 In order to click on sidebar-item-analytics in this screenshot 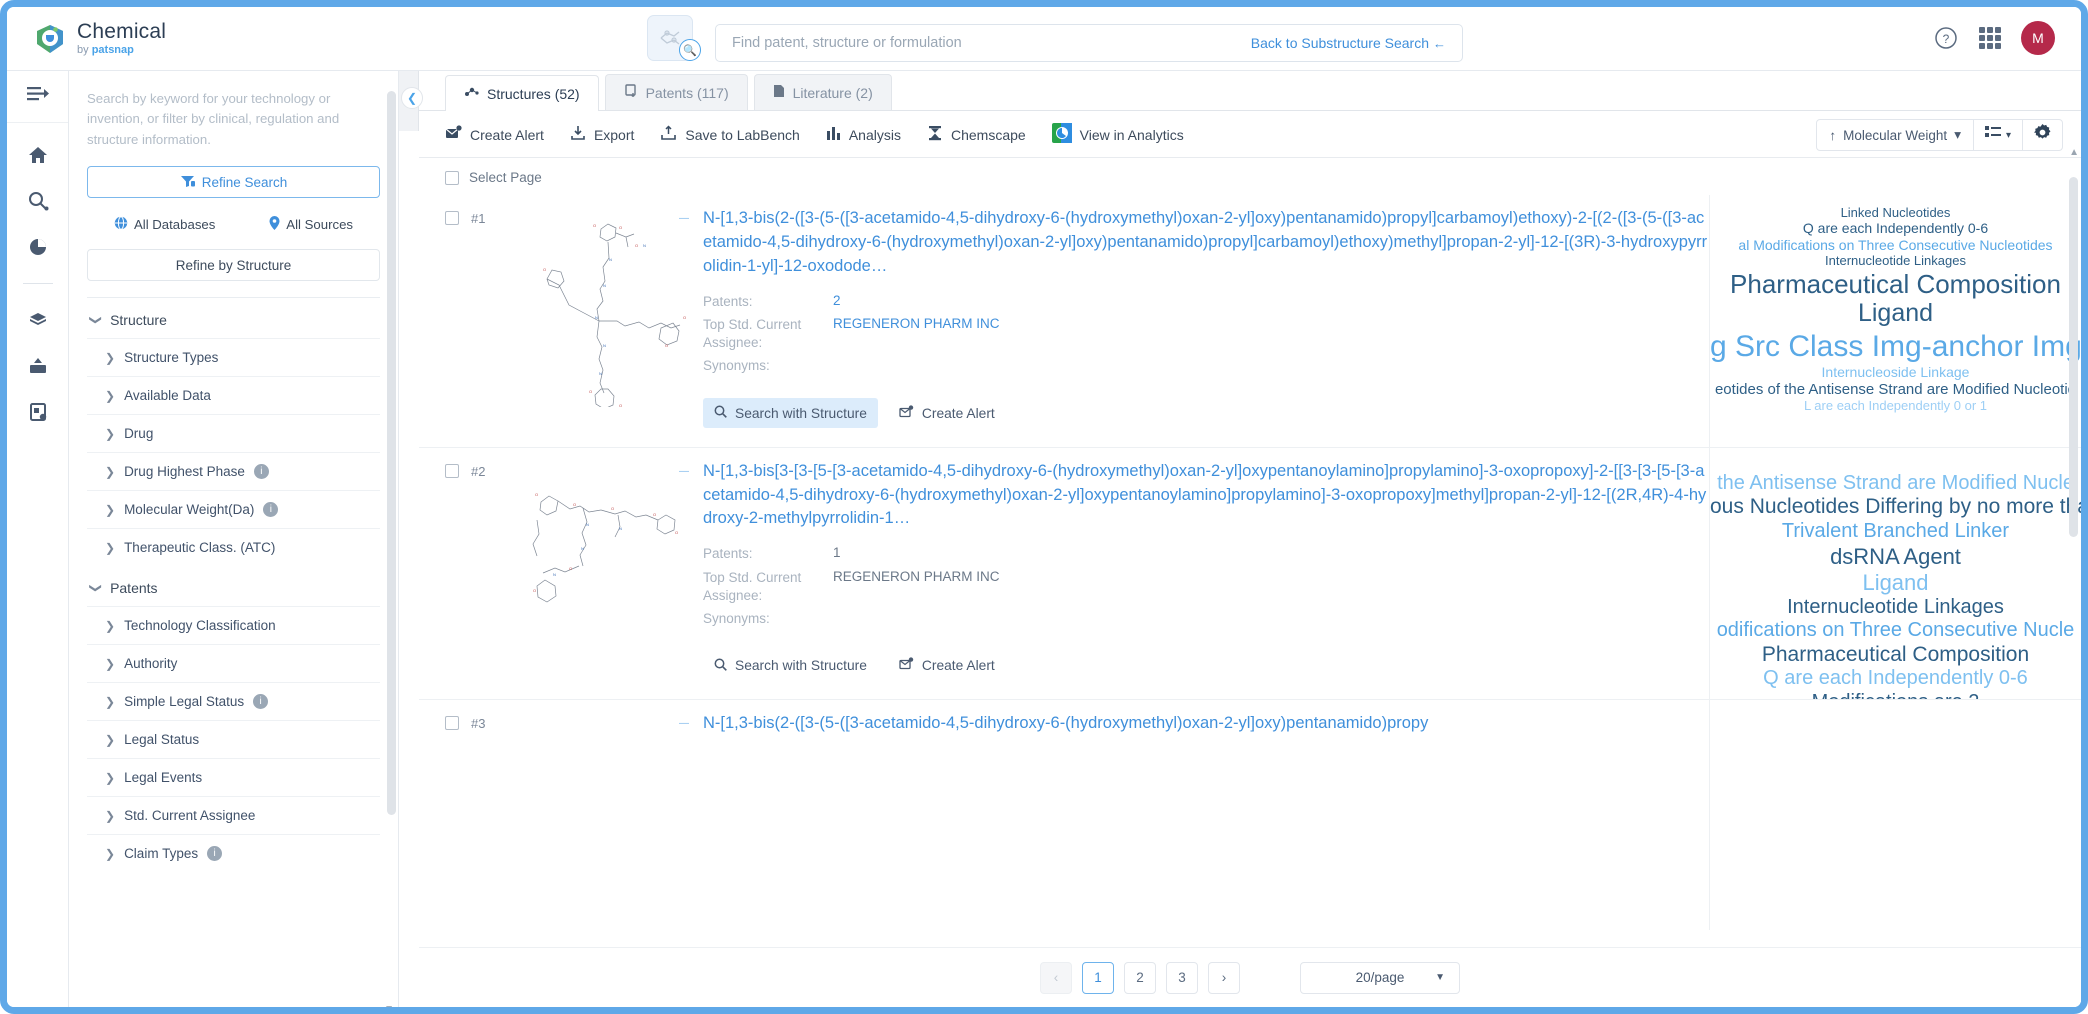, I will do `click(38, 249)`.